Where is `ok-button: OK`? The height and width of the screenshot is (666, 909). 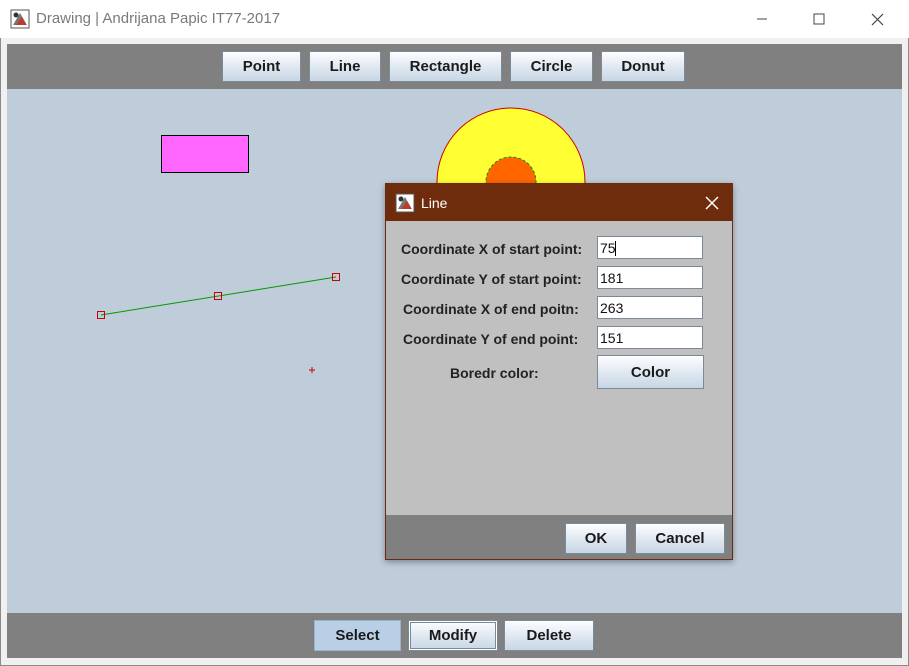 ok-button: OK is located at coordinates (596, 538).